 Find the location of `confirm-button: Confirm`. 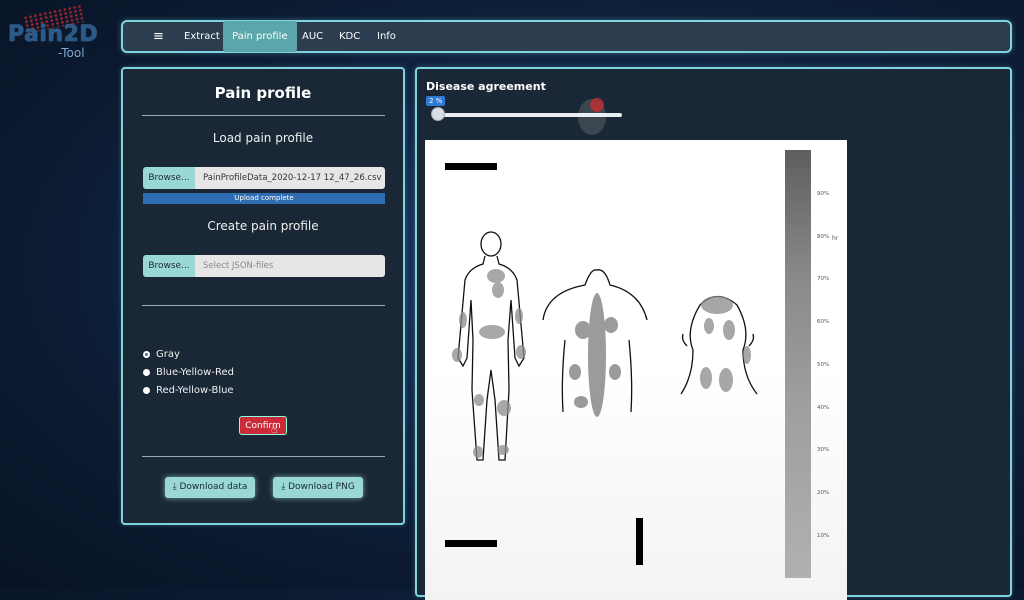

confirm-button: Confirm is located at coordinates (263, 425).